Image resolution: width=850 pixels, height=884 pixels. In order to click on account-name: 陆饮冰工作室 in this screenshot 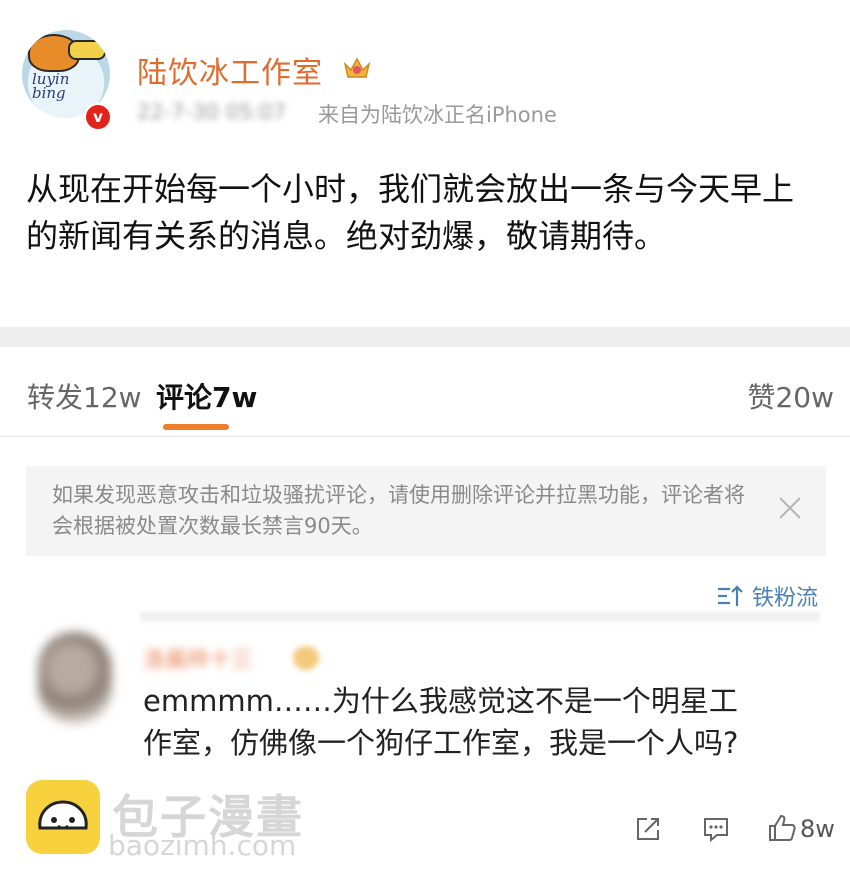, I will do `click(230, 70)`.